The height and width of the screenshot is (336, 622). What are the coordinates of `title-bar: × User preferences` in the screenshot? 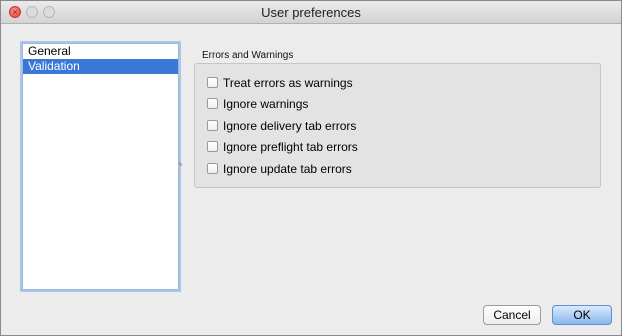 It's located at (311, 12).